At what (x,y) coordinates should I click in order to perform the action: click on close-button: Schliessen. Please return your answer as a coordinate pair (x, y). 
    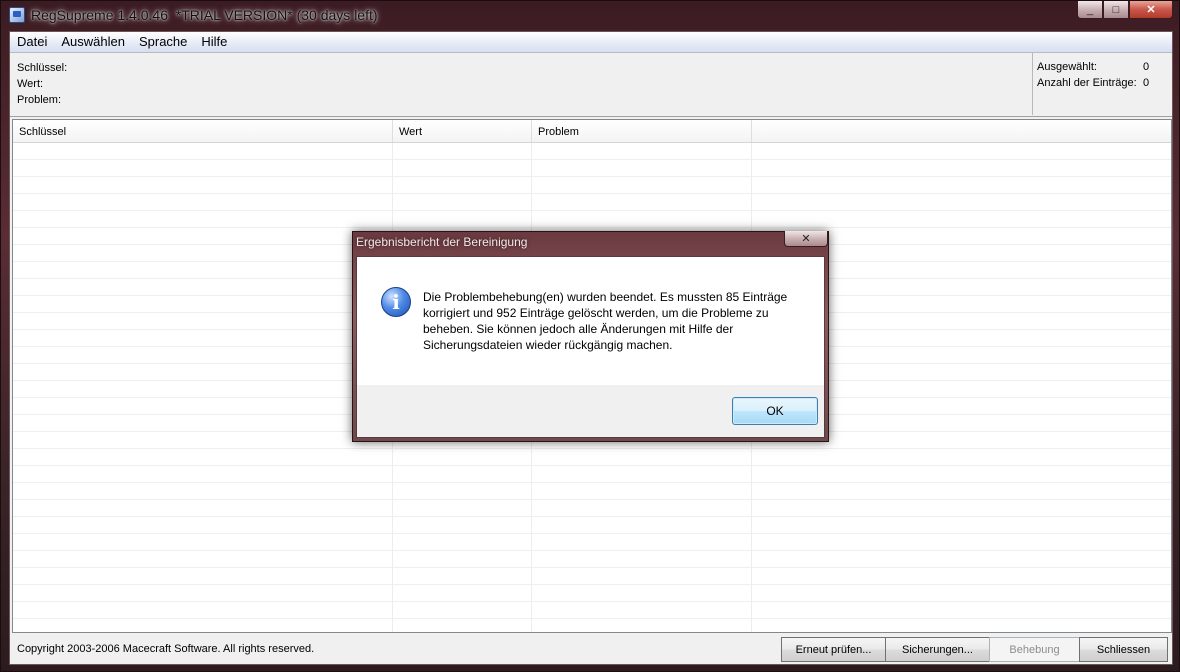
    Looking at the image, I should click on (1123, 649).